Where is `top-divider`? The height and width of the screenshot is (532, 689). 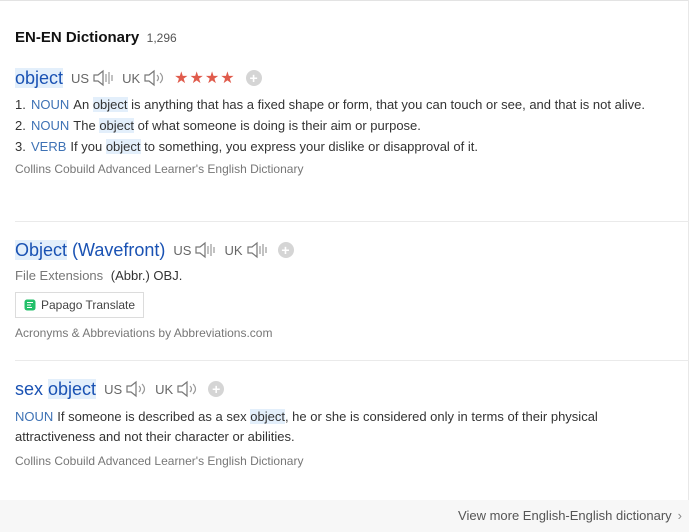
top-divider is located at coordinates (344, 0).